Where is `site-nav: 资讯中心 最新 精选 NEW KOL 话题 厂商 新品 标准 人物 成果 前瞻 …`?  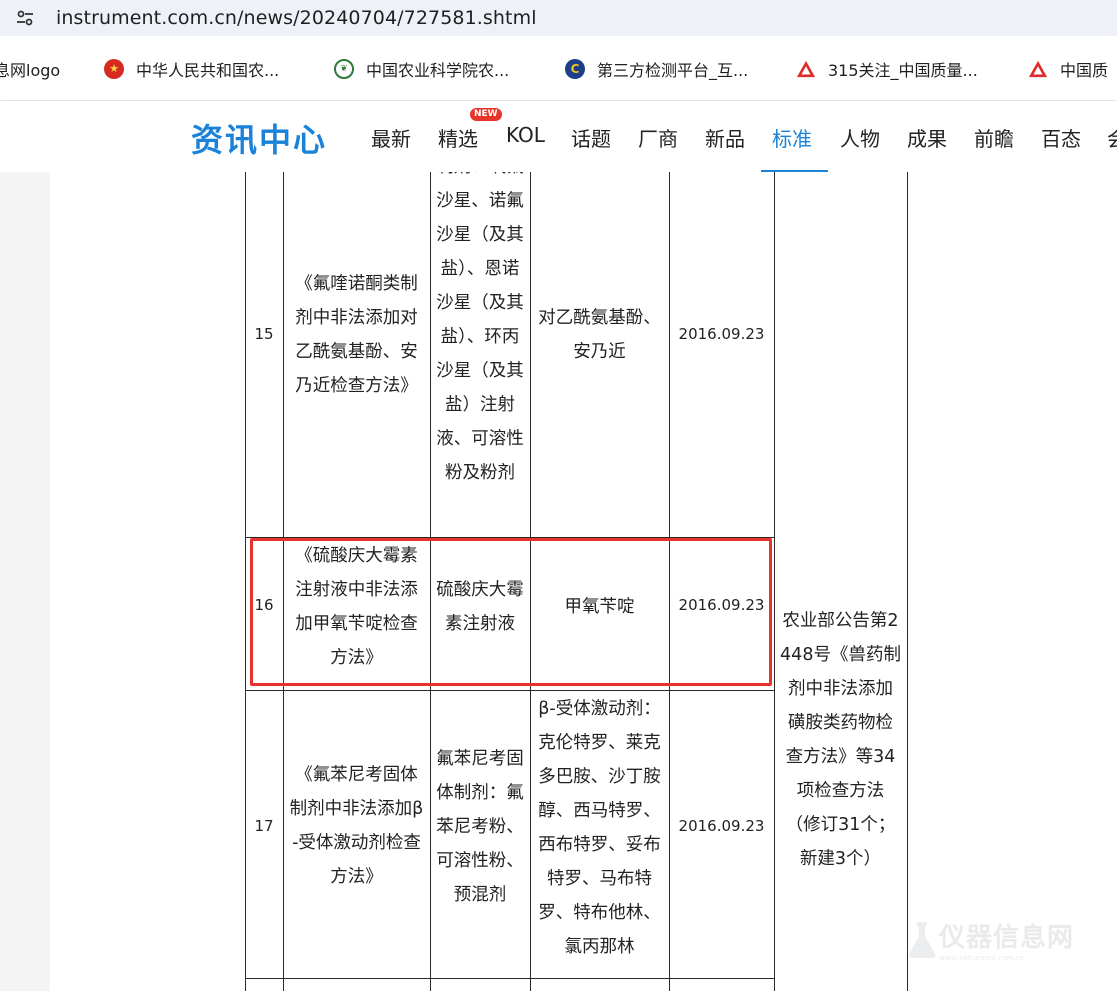 site-nav: 资讯中心 最新 精选 NEW KOL 话题 厂商 新品 标准 人物 成果 前瞻 … is located at coordinates (558, 136).